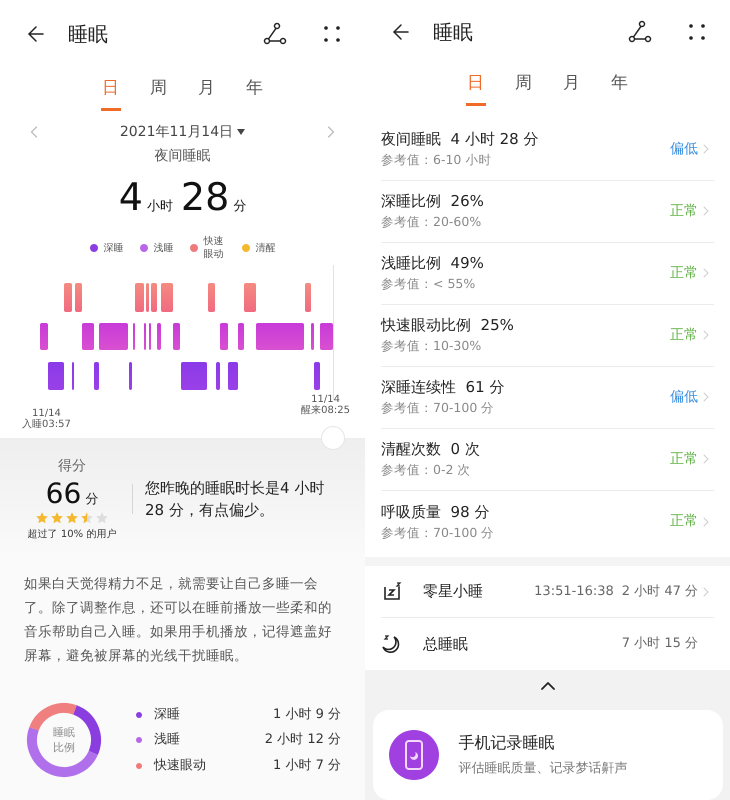  I want to click on metric-title: 深睡连续性 61 分, so click(443, 387).